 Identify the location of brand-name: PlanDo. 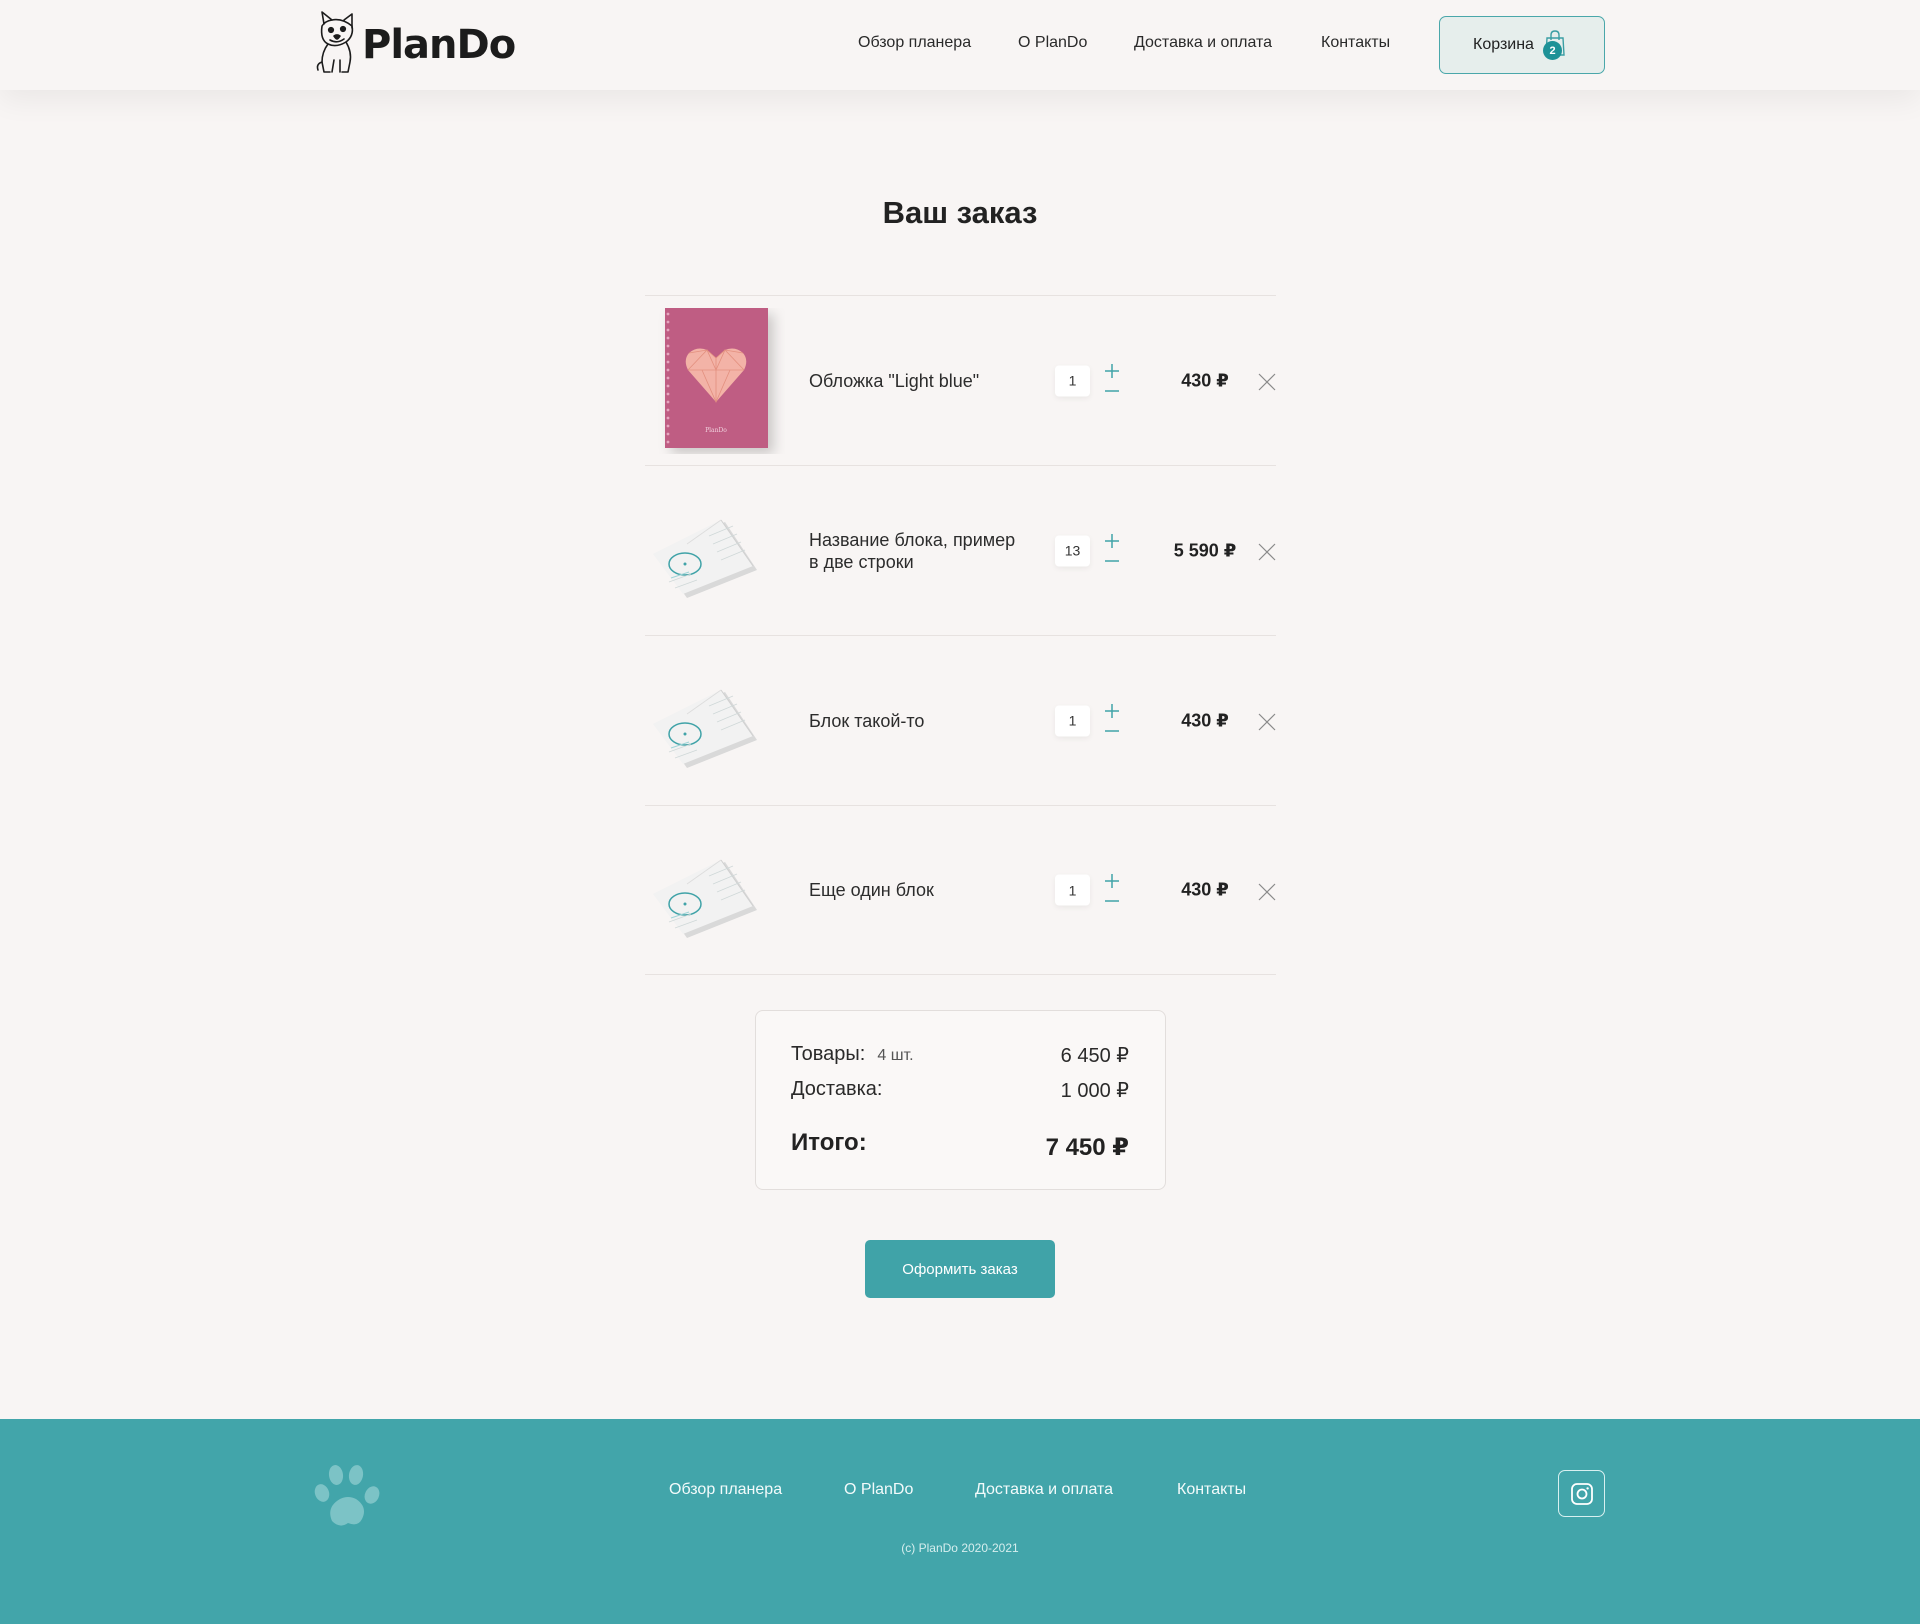
(439, 45).